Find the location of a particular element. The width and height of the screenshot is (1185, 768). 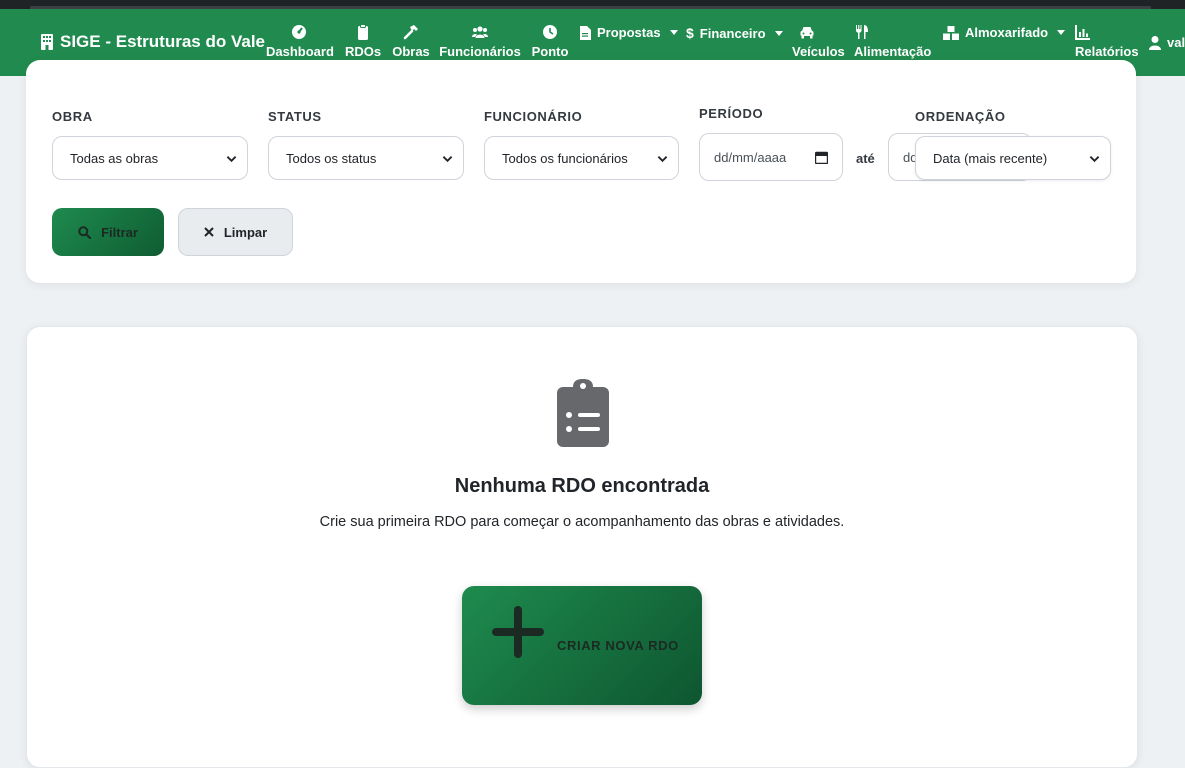

filter-button-label: Filtrar is located at coordinates (119, 232).